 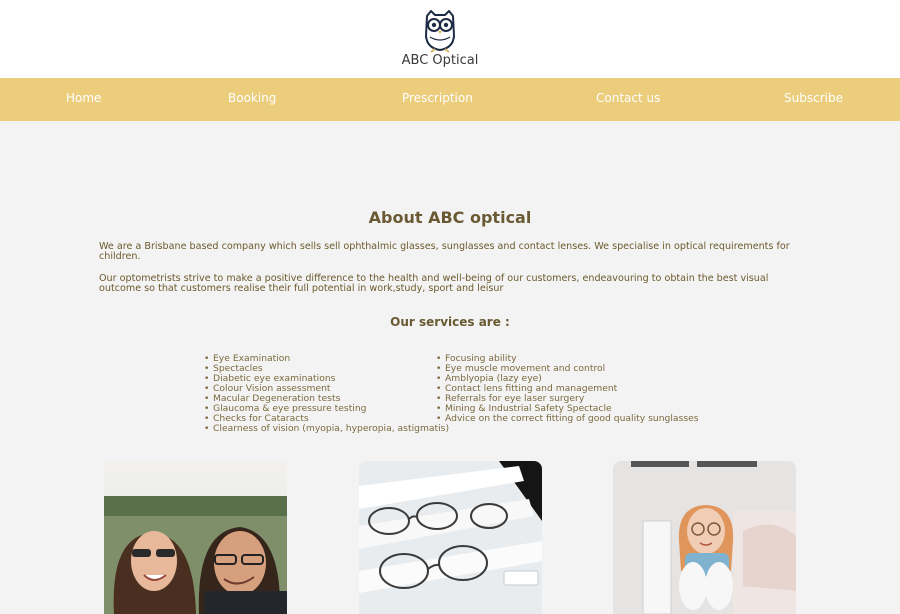 I want to click on about-title: About ABC optical, so click(x=450, y=217).